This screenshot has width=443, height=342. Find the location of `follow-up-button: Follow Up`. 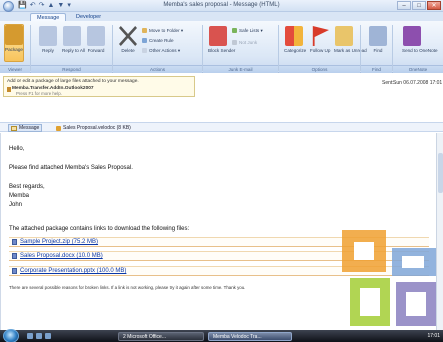

follow-up-button: Follow Up is located at coordinates (320, 39).